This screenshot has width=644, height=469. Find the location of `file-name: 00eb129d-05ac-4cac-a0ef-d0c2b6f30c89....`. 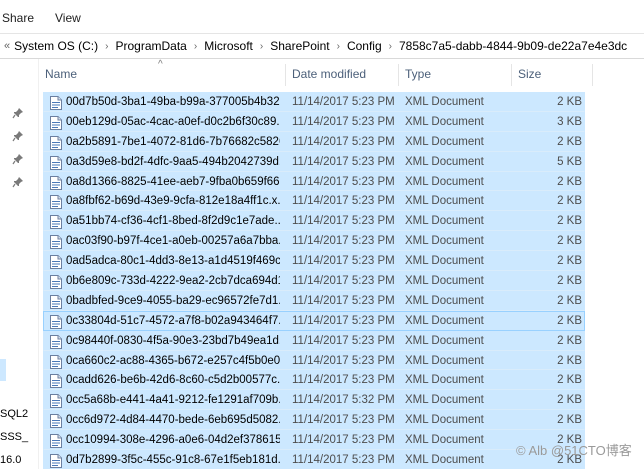

file-name: 00eb129d-05ac-4cac-a0ef-d0c2b6f30c89.... is located at coordinates (173, 121).